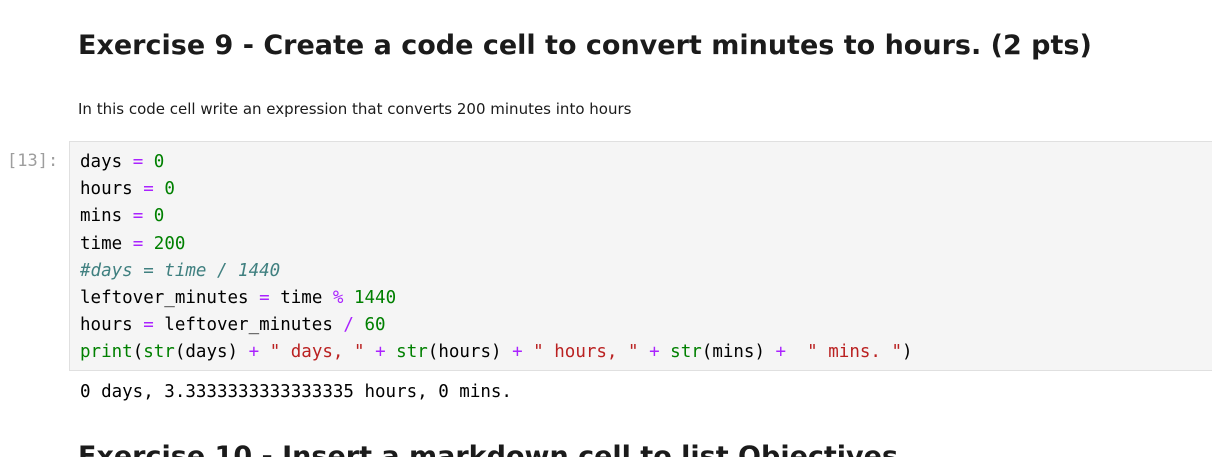 This screenshot has width=1212, height=457. I want to click on code-line: hours = 0, so click(496, 189).